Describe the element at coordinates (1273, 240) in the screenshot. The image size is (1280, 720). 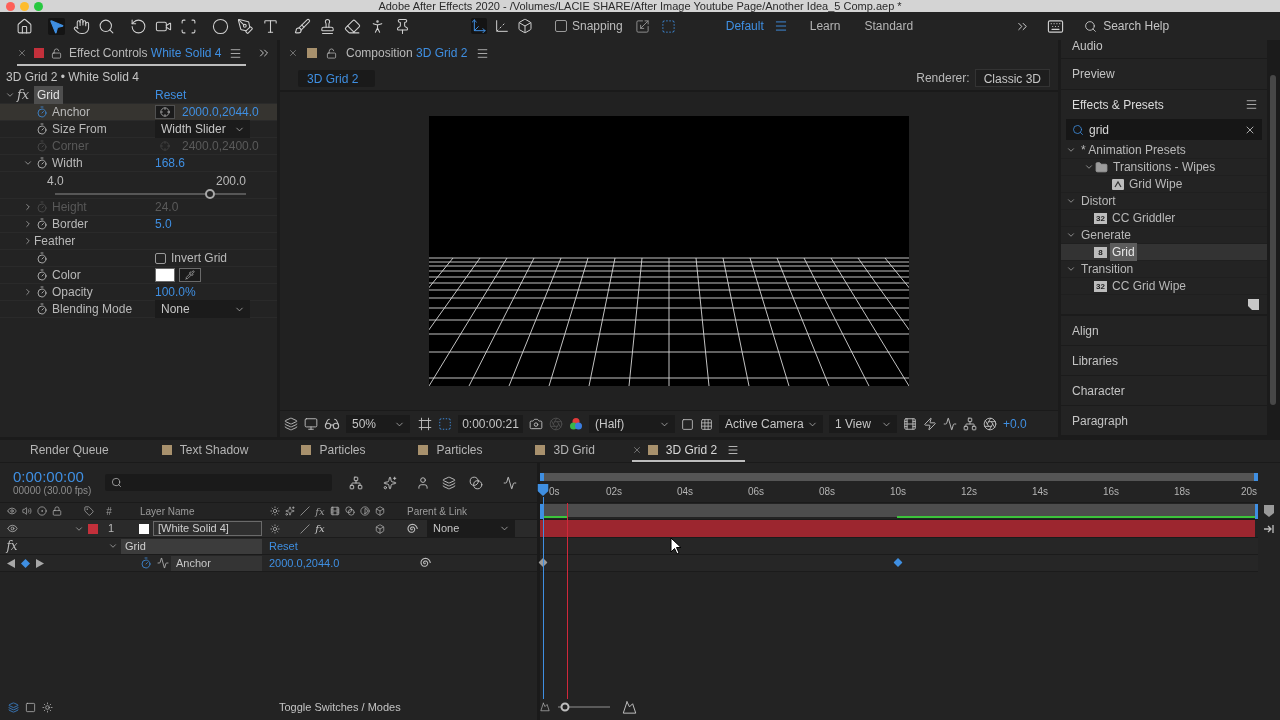
I see `scrollbar` at that location.